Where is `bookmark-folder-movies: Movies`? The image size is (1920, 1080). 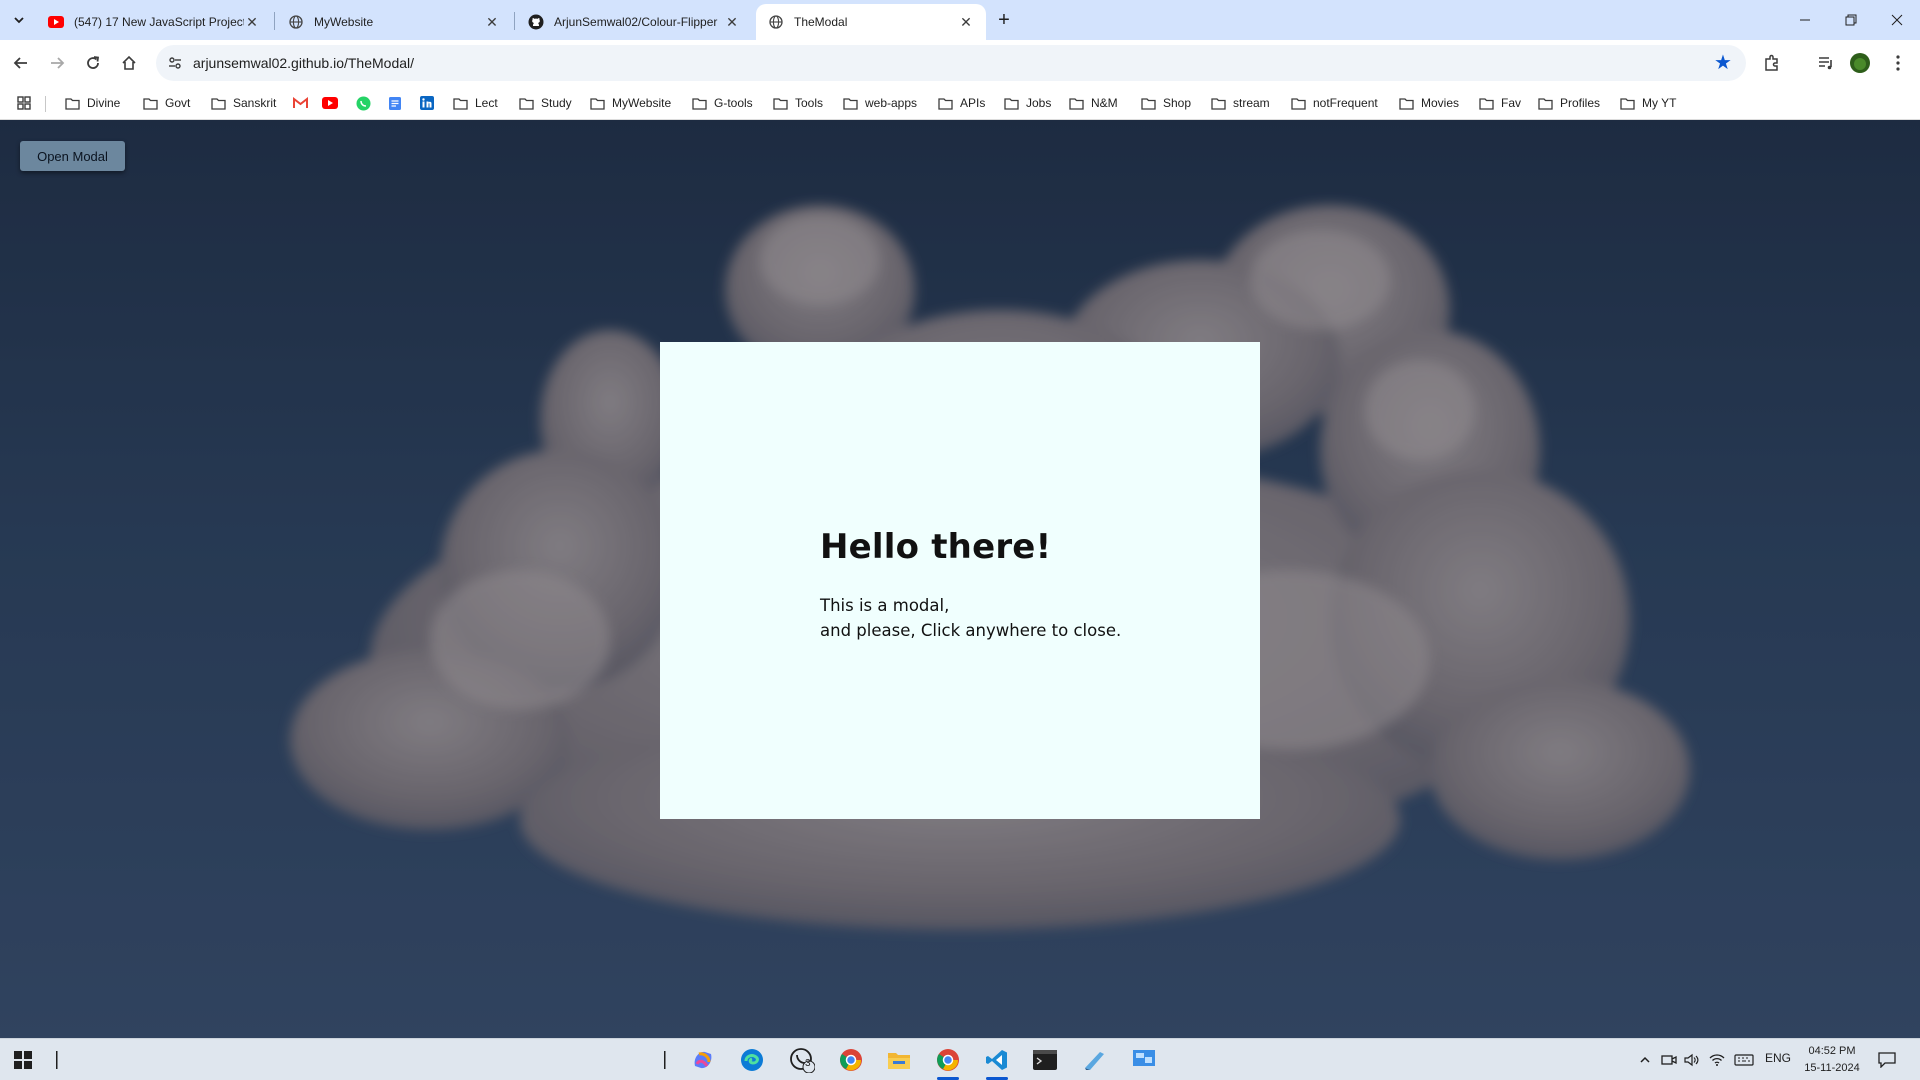 bookmark-folder-movies: Movies is located at coordinates (1428, 103).